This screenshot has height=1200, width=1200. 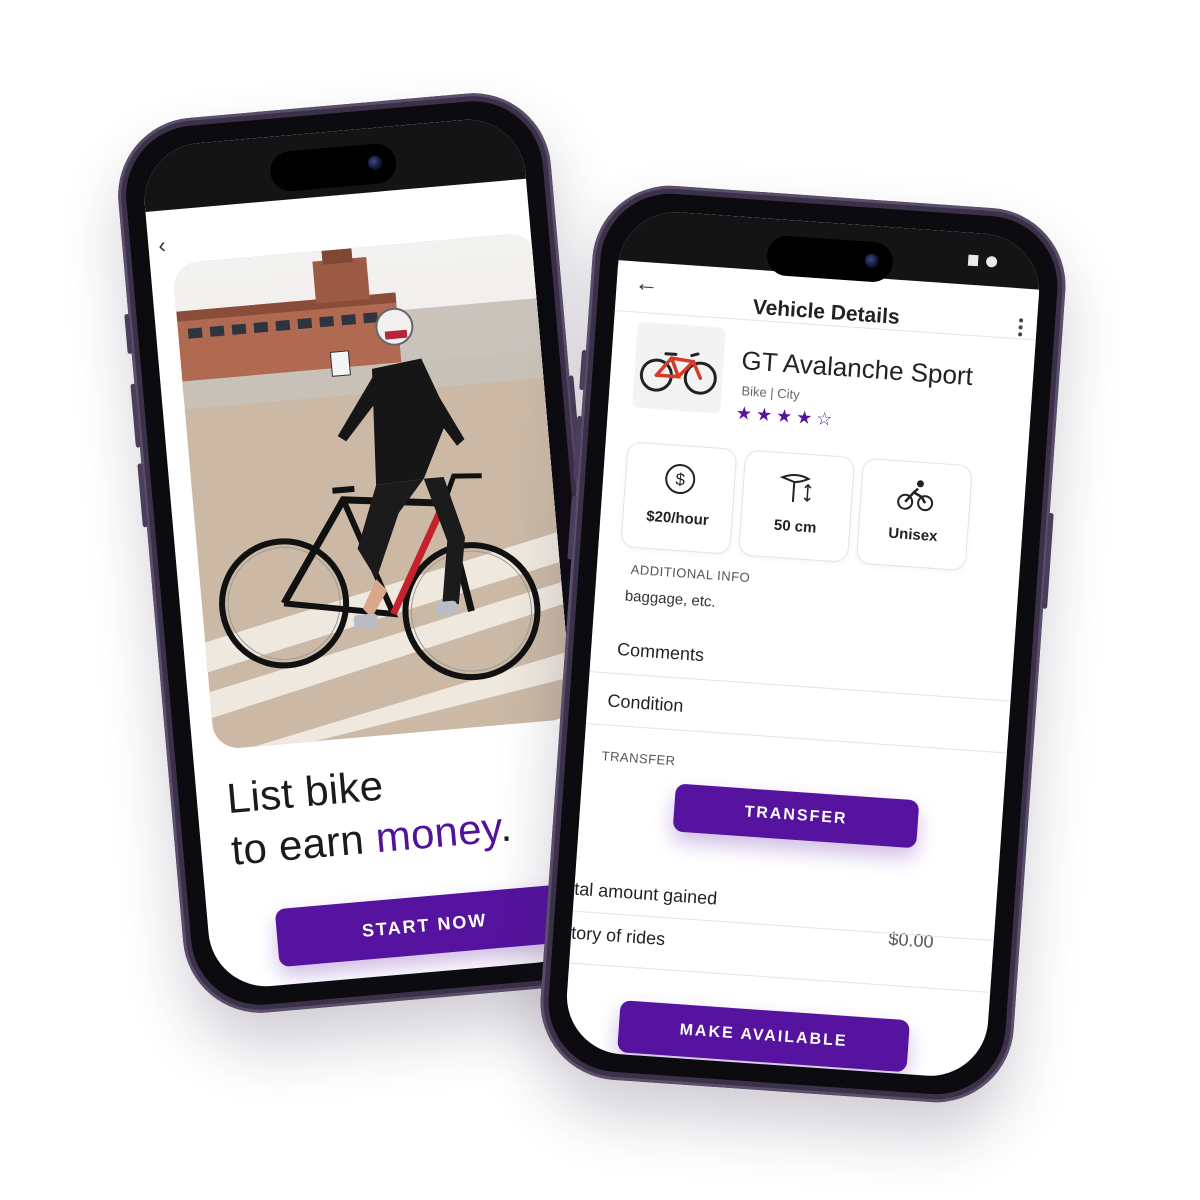 I want to click on volume-down-button, so click(x=142, y=495).